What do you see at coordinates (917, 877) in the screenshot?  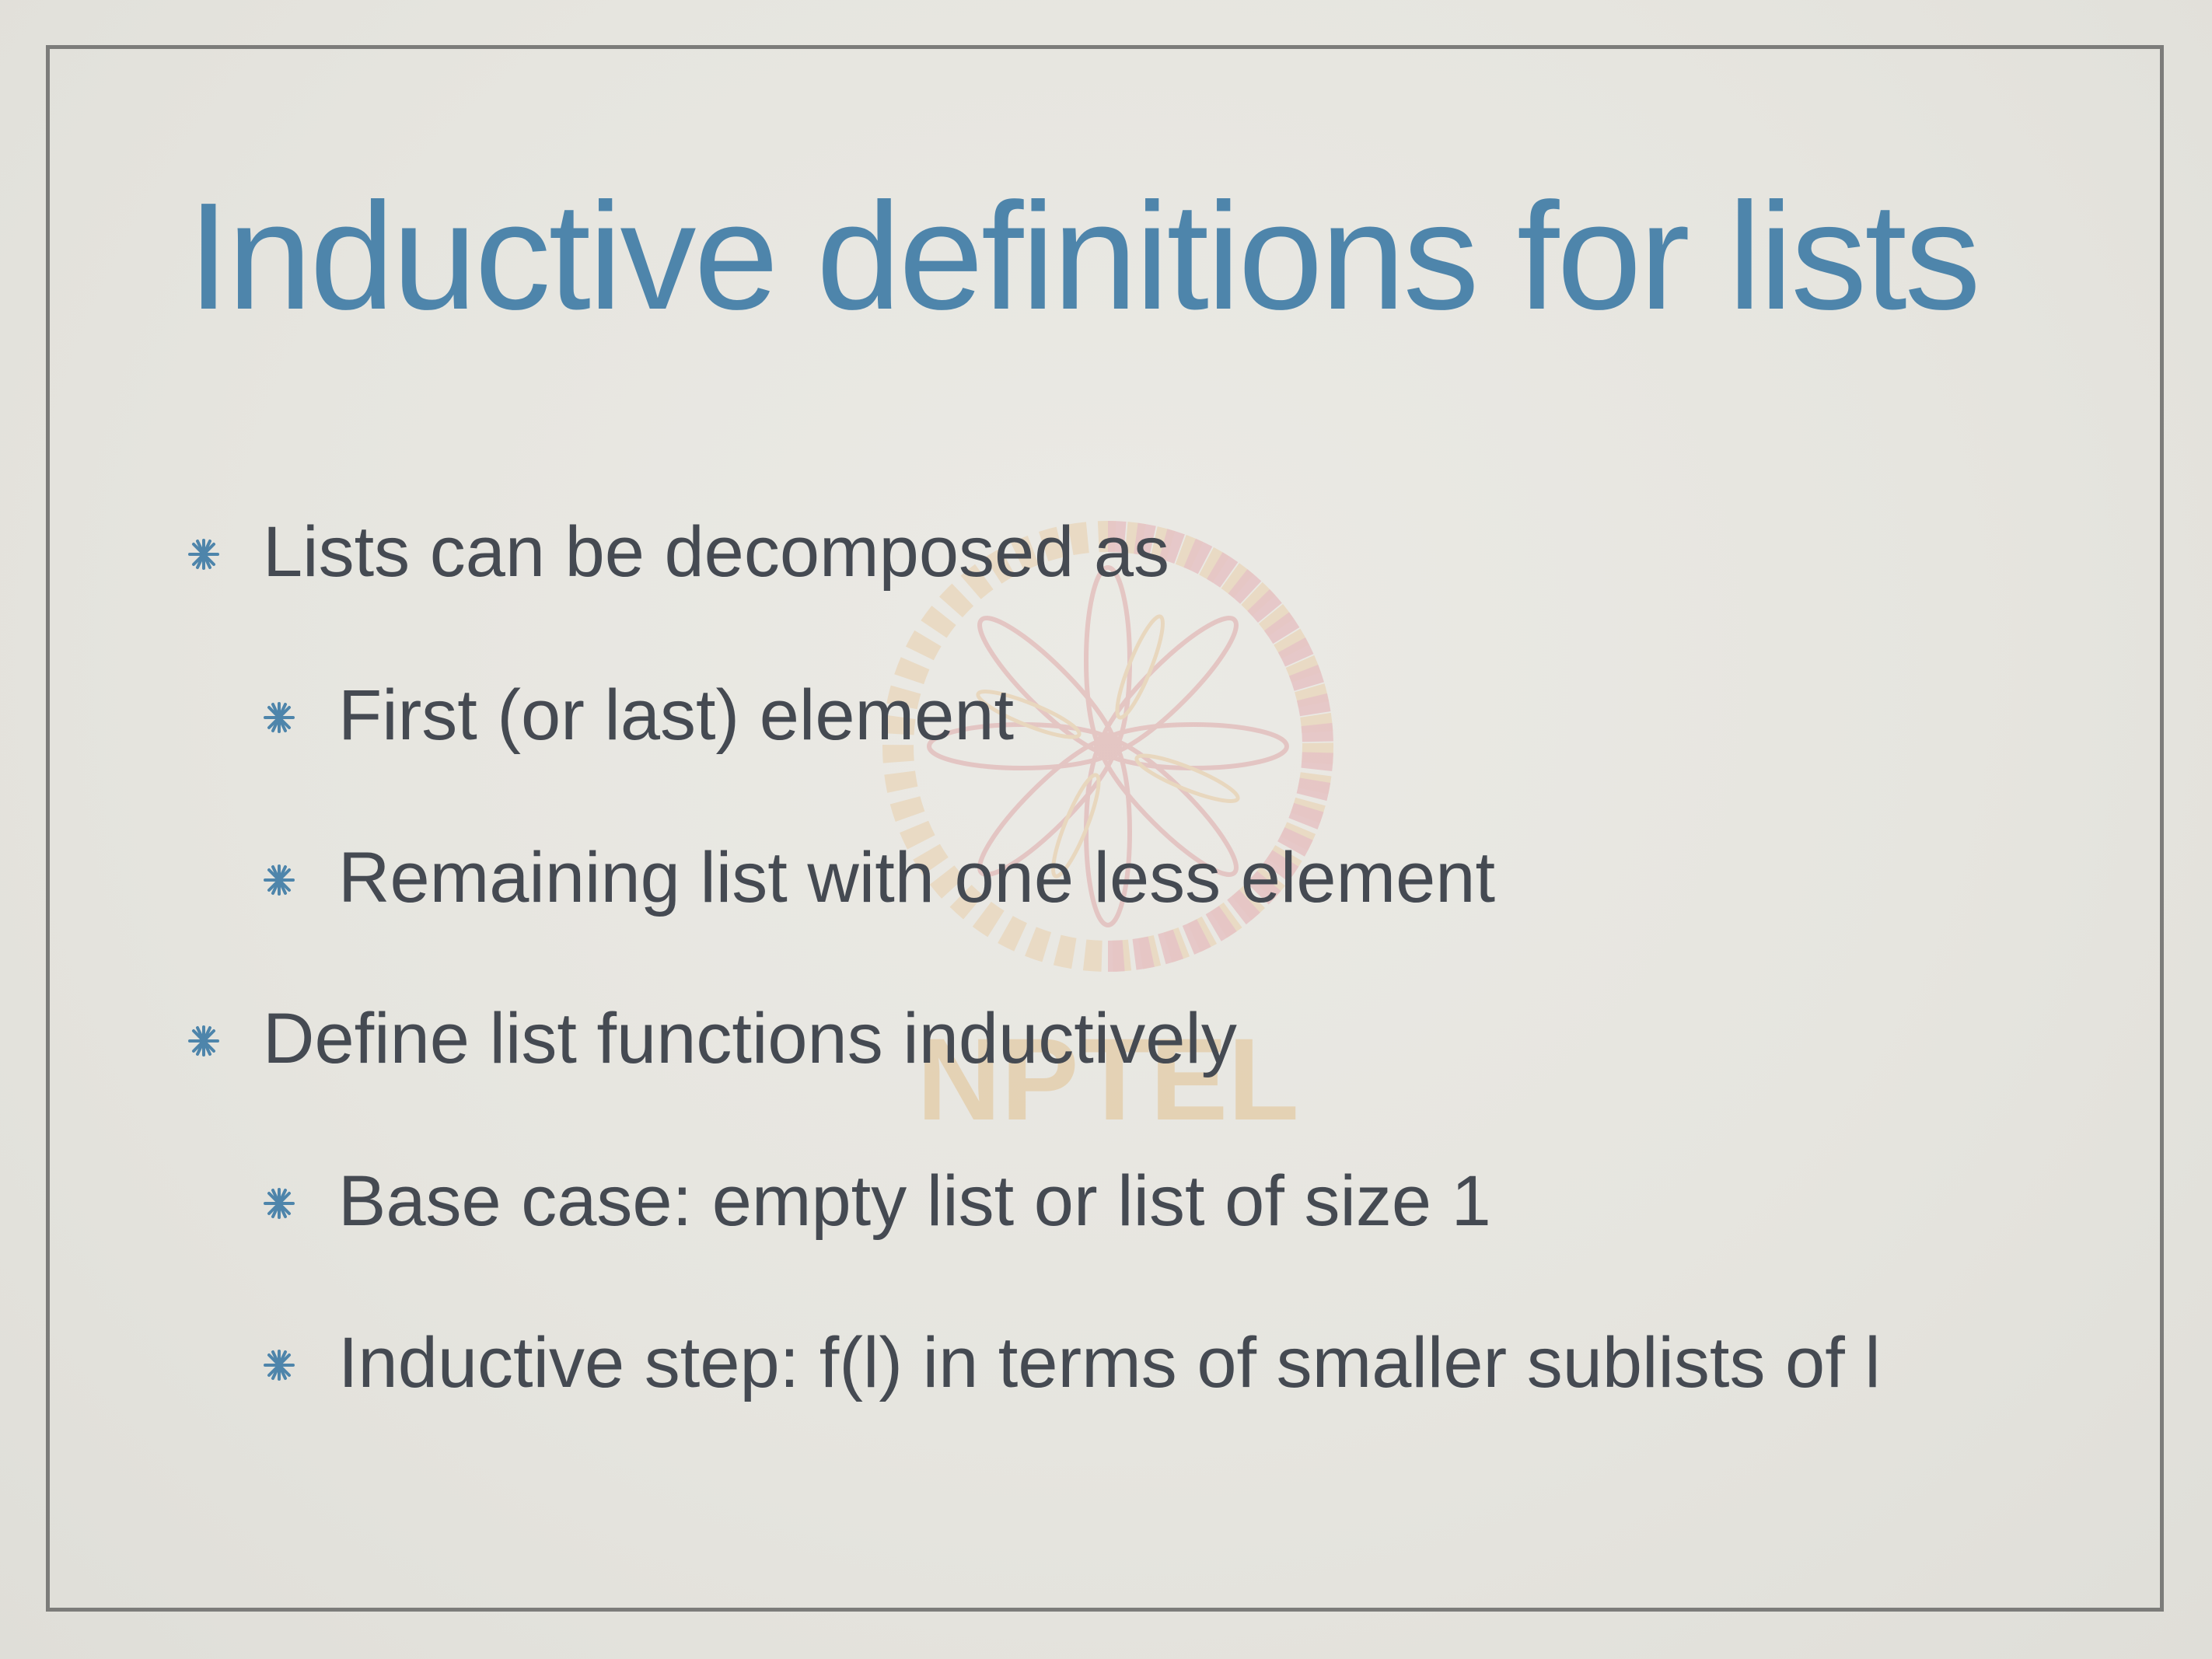 I see `sub-bullet-text: Remaining list with one less element` at bounding box center [917, 877].